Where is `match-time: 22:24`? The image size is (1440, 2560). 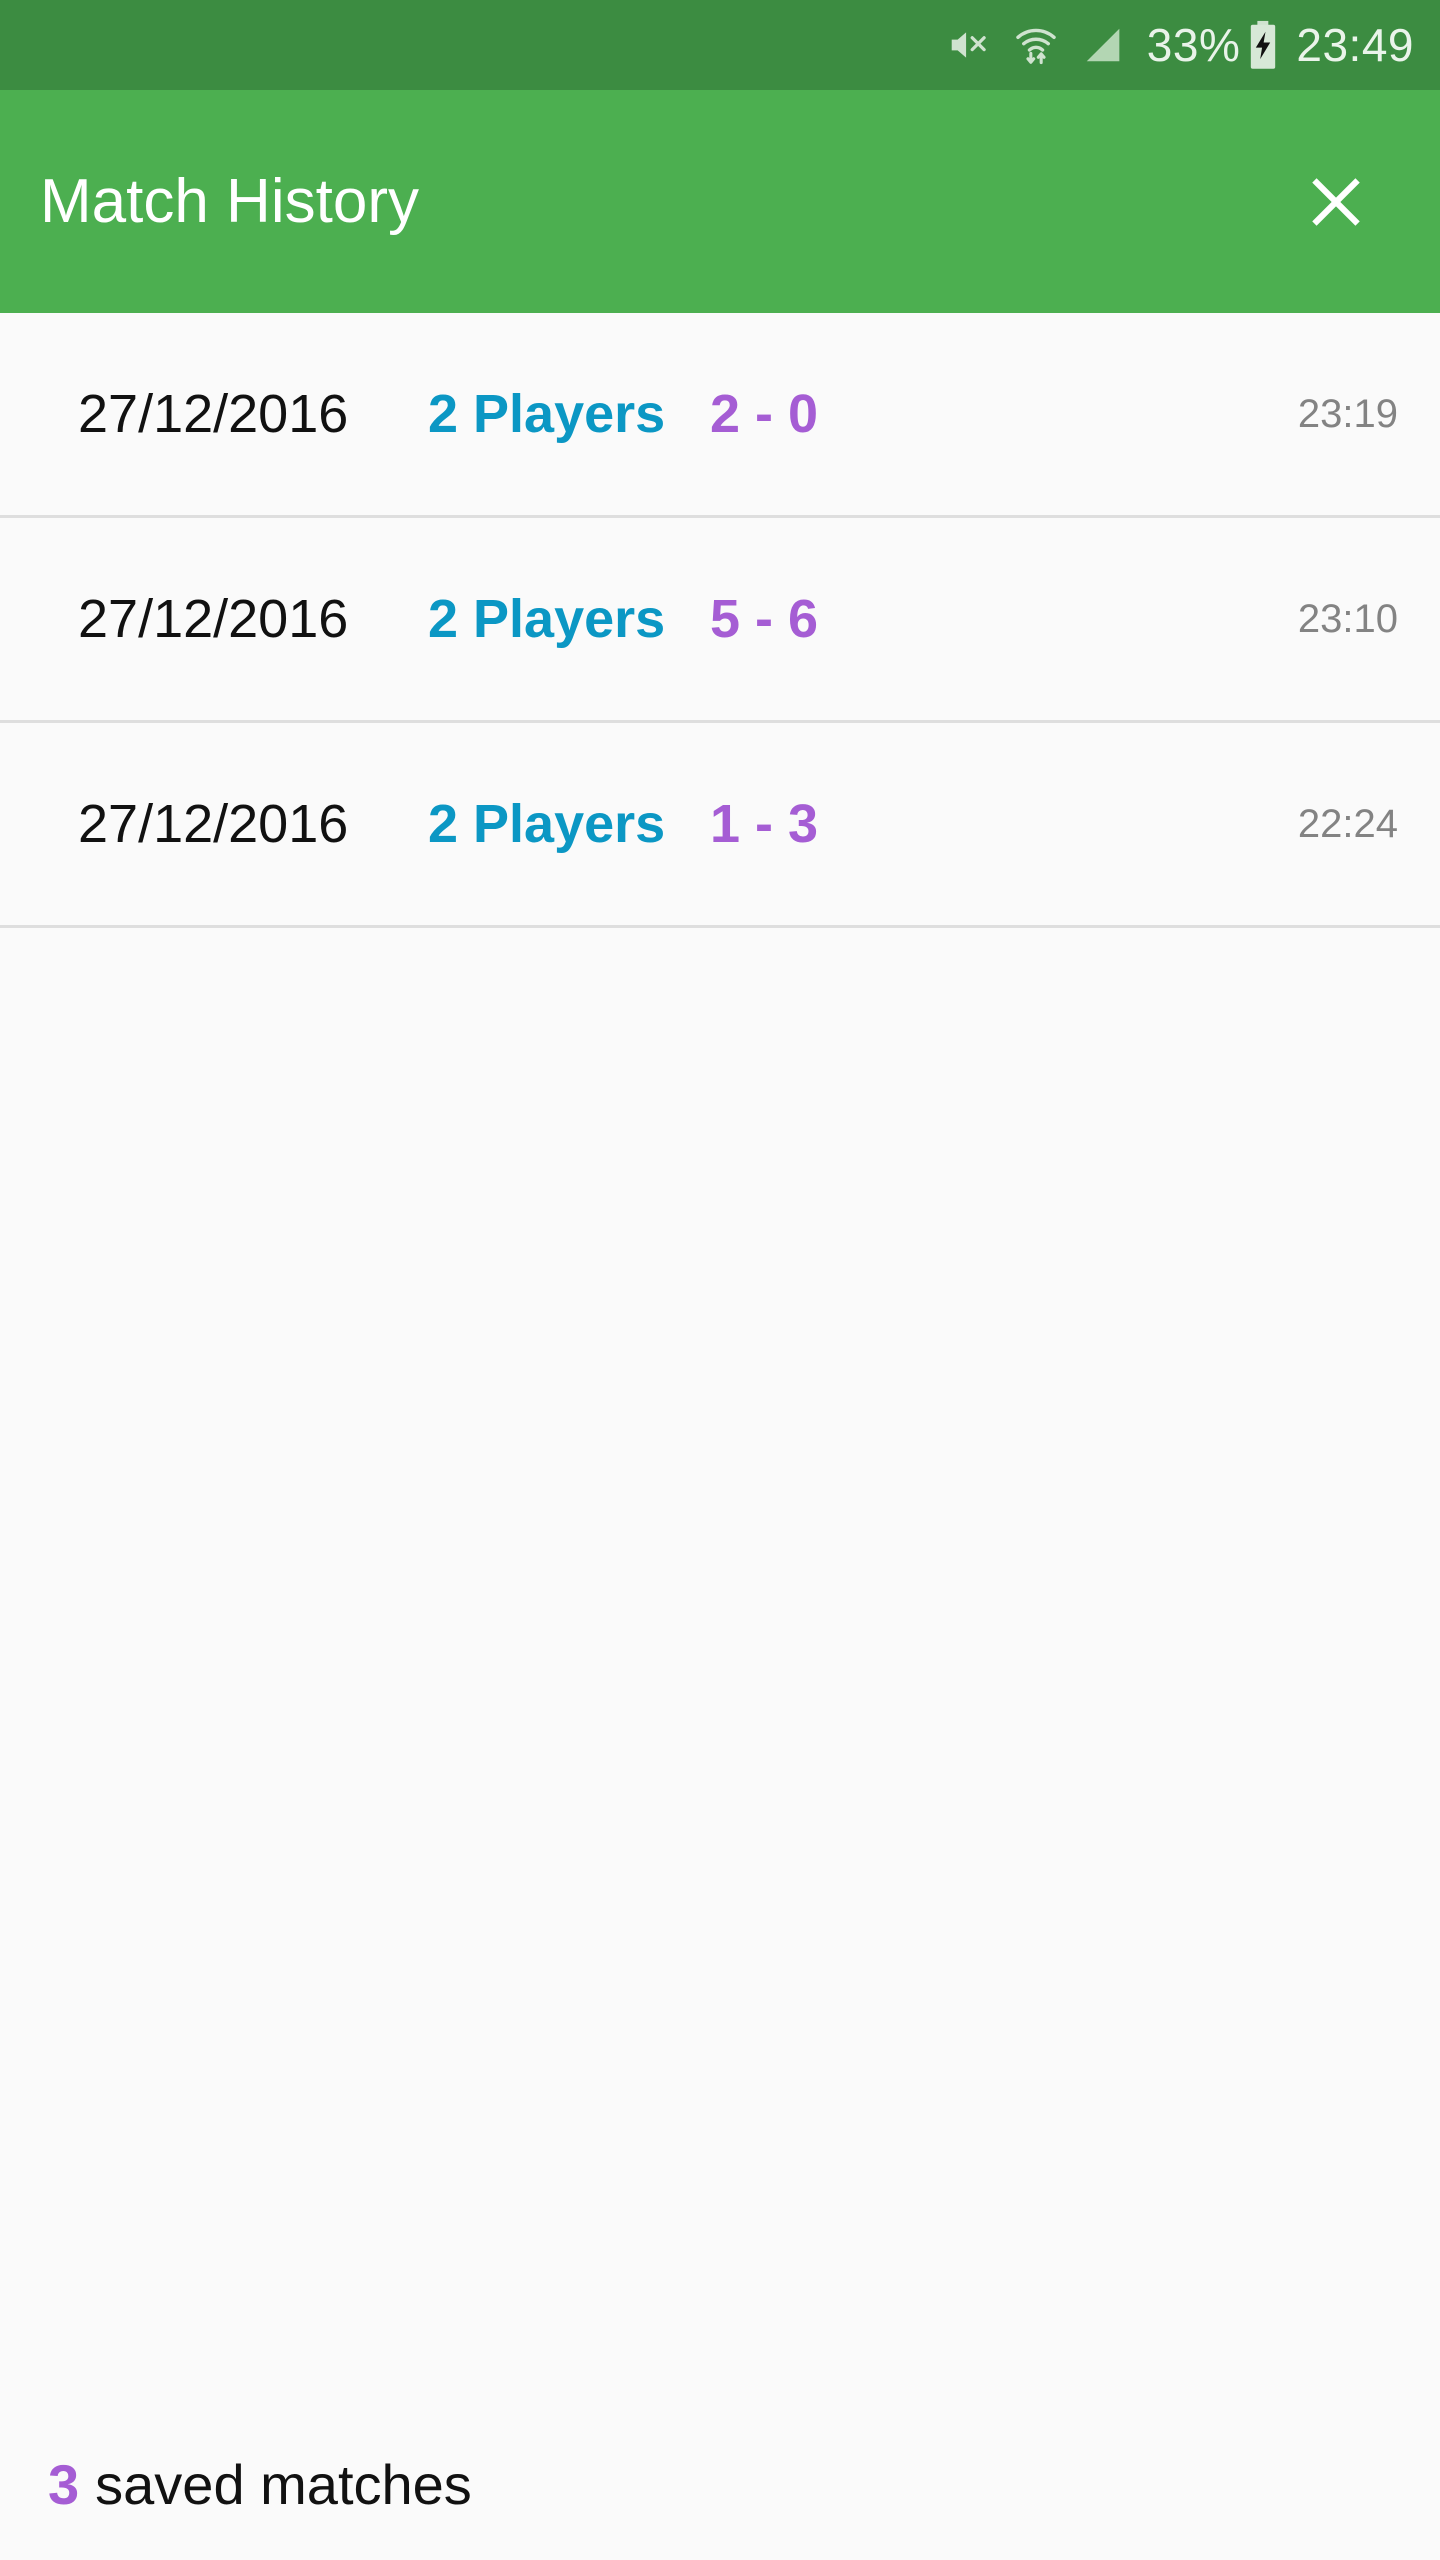 match-time: 22:24 is located at coordinates (1347, 824).